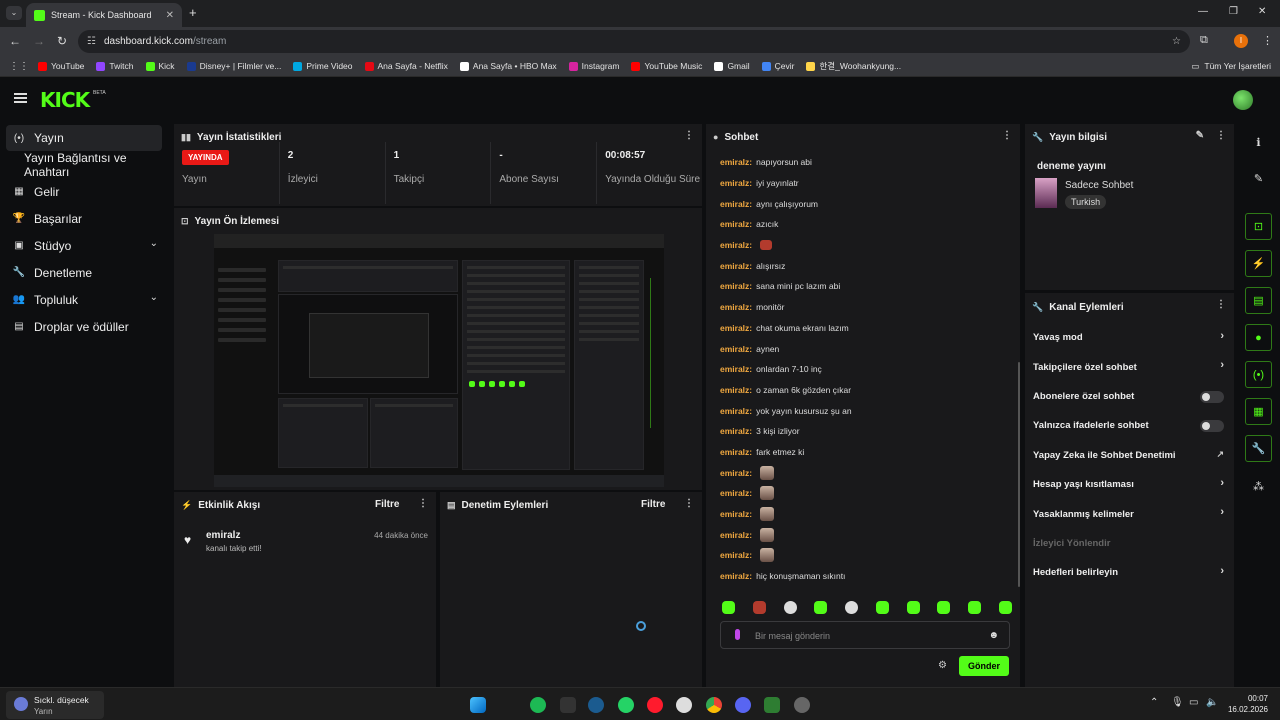 The height and width of the screenshot is (720, 1280). Describe the element at coordinates (1177, 702) in the screenshot. I see `mic-tray-icon: 🎙` at that location.